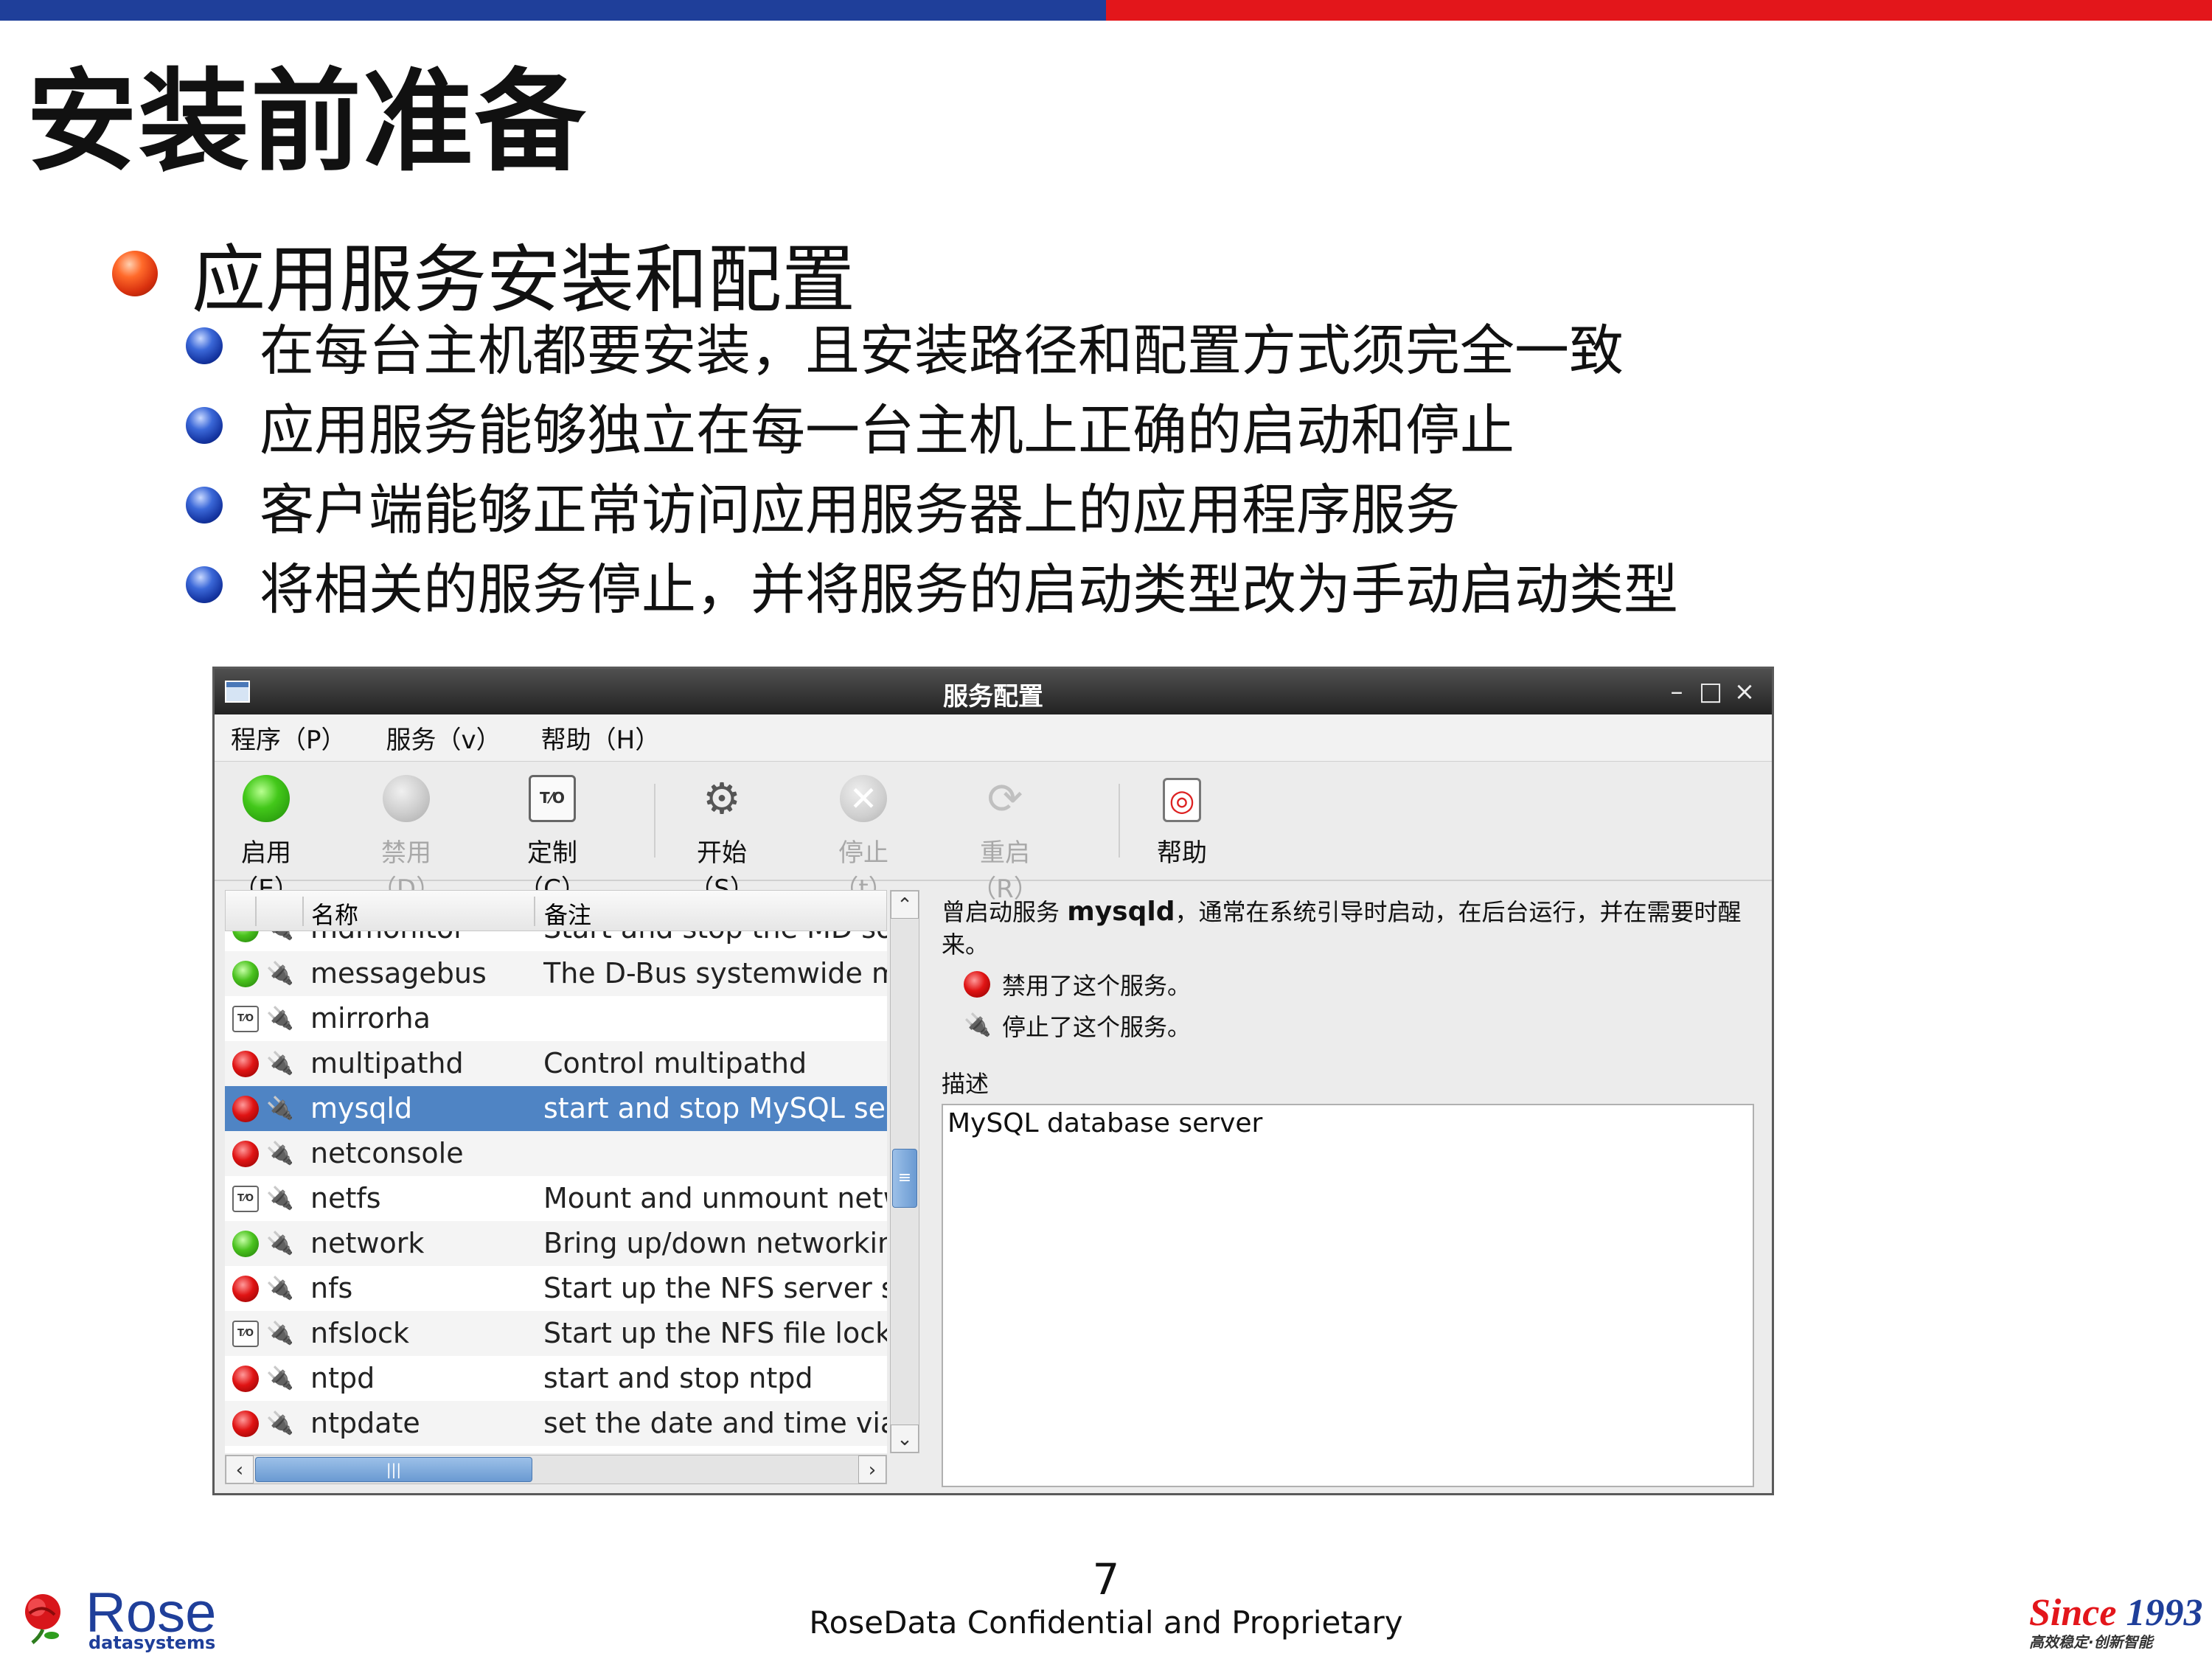 Image resolution: width=2212 pixels, height=1659 pixels. Describe the element at coordinates (601, 738) in the screenshot. I see `menu-help: 帮助（H）` at that location.